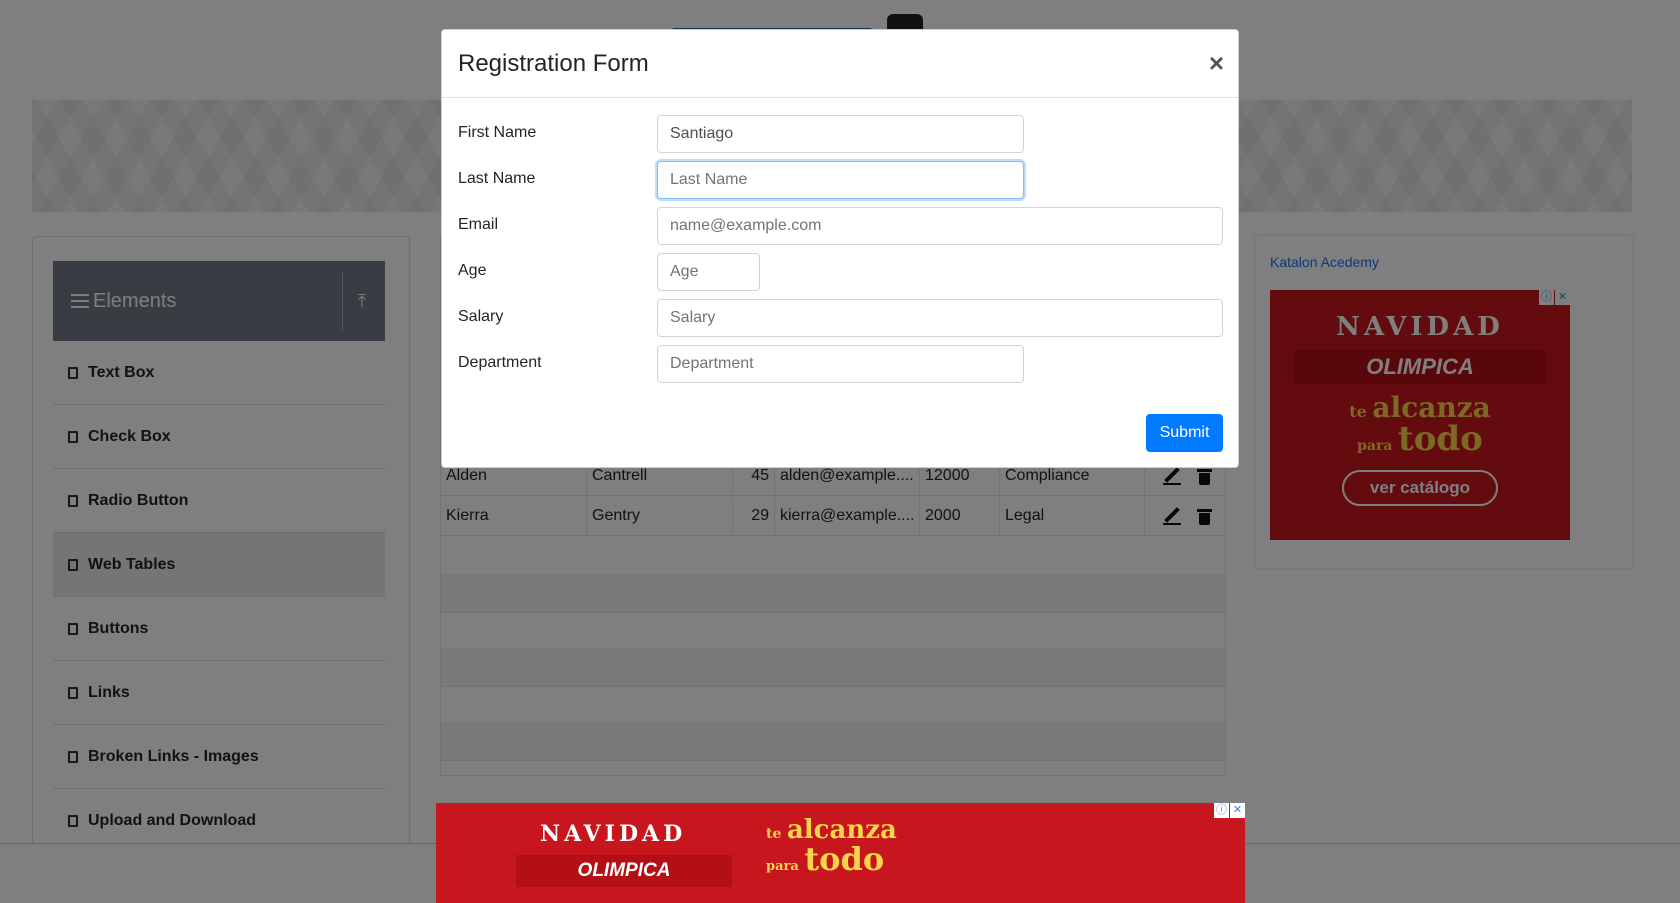  Describe the element at coordinates (844, 859) in the screenshot. I see `ad-slogan-todo: todo` at that location.